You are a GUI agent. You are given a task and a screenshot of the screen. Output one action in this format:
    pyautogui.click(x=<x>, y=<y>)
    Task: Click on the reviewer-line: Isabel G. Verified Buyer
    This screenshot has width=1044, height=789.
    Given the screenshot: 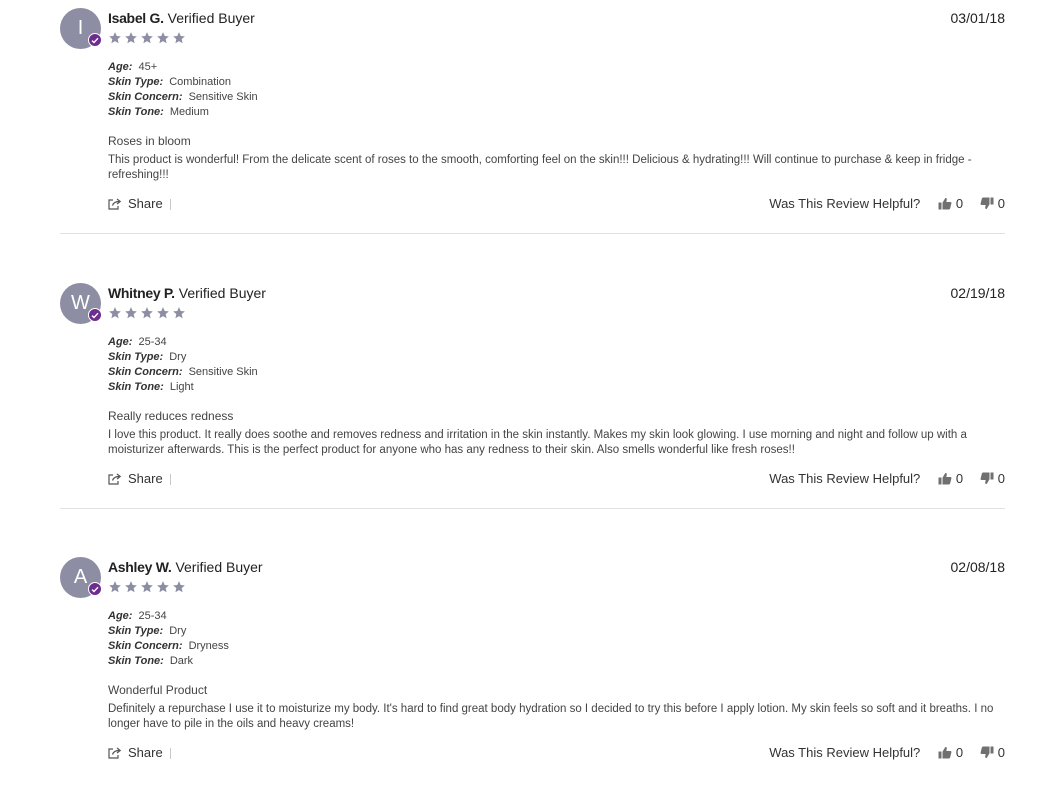 What is the action you would take?
    pyautogui.click(x=181, y=18)
    